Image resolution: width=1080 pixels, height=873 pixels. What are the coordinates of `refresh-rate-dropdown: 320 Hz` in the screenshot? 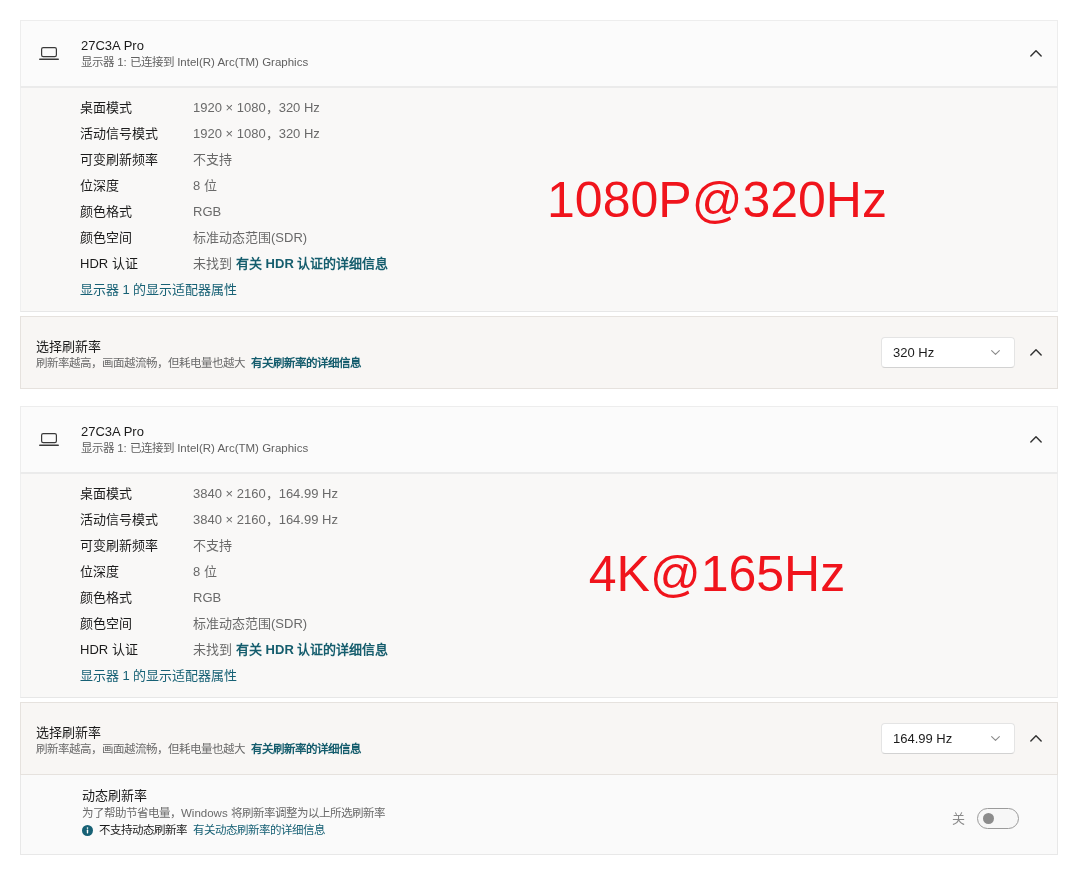 It's located at (948, 352).